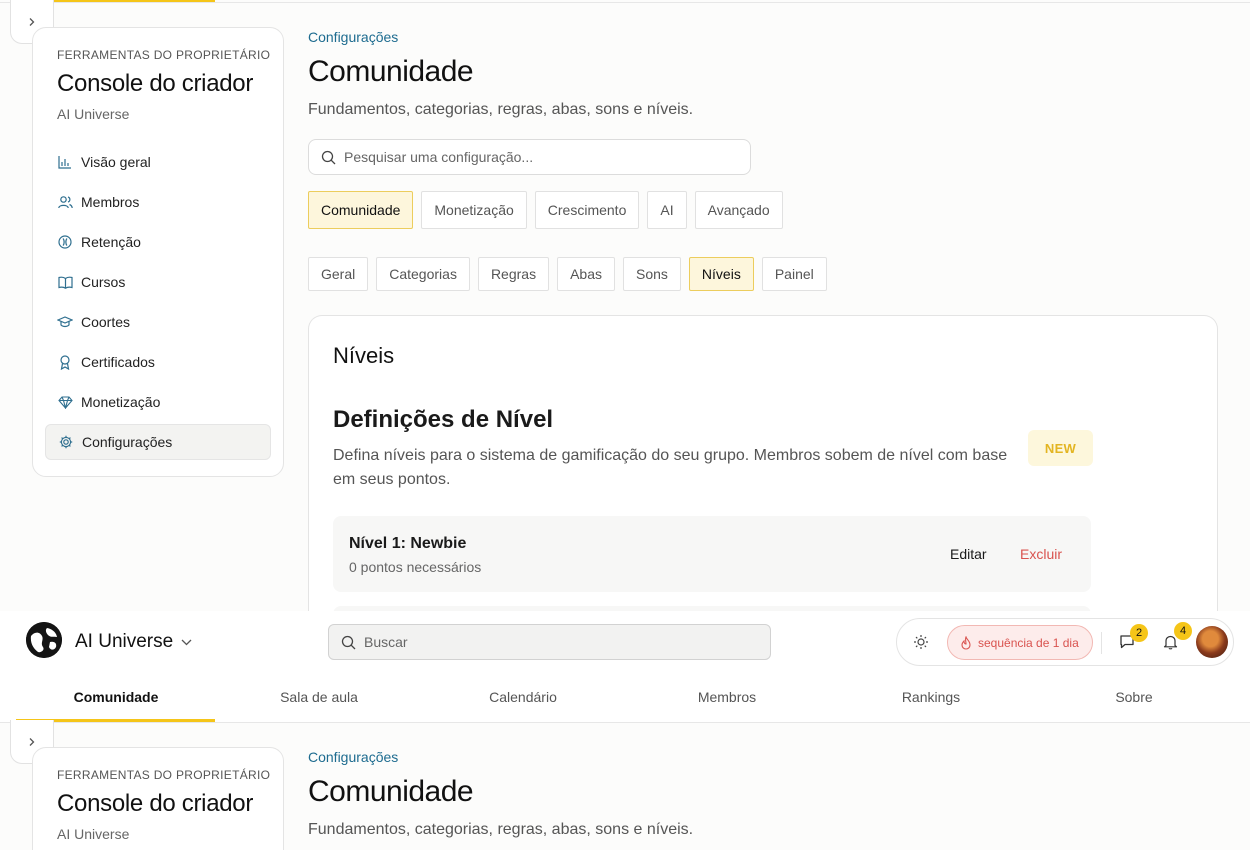 The height and width of the screenshot is (850, 1250). I want to click on sidebar-item-courses: Cursos, so click(158, 282).